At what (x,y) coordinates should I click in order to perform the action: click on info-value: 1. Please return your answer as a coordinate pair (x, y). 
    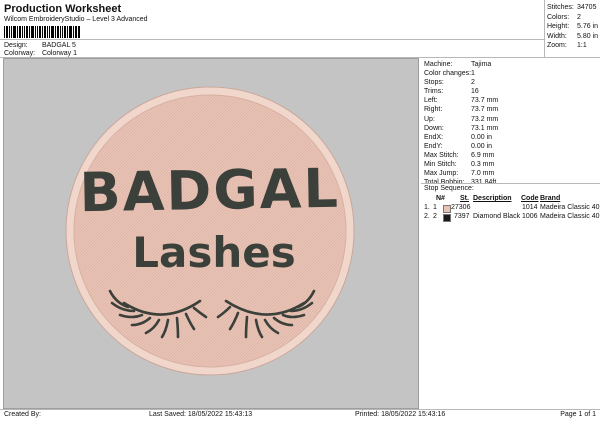
    Looking at the image, I should click on (473, 74).